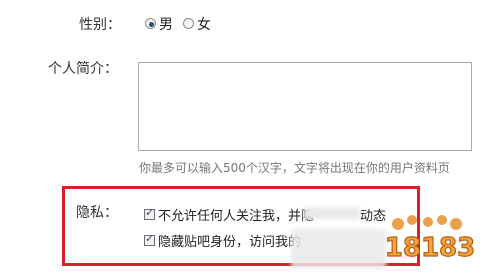 The width and height of the screenshot is (484, 277). I want to click on privacy-obscured-text, so click(332, 213).